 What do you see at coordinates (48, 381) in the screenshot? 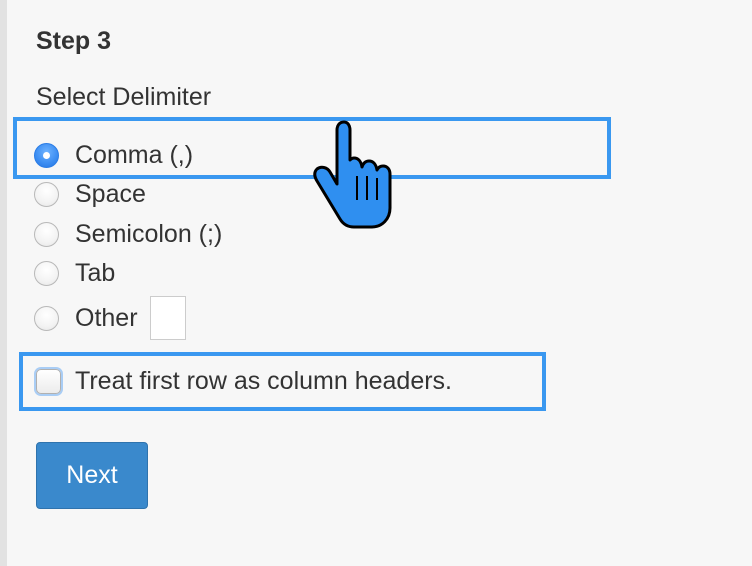
I see `headers-checkbox` at bounding box center [48, 381].